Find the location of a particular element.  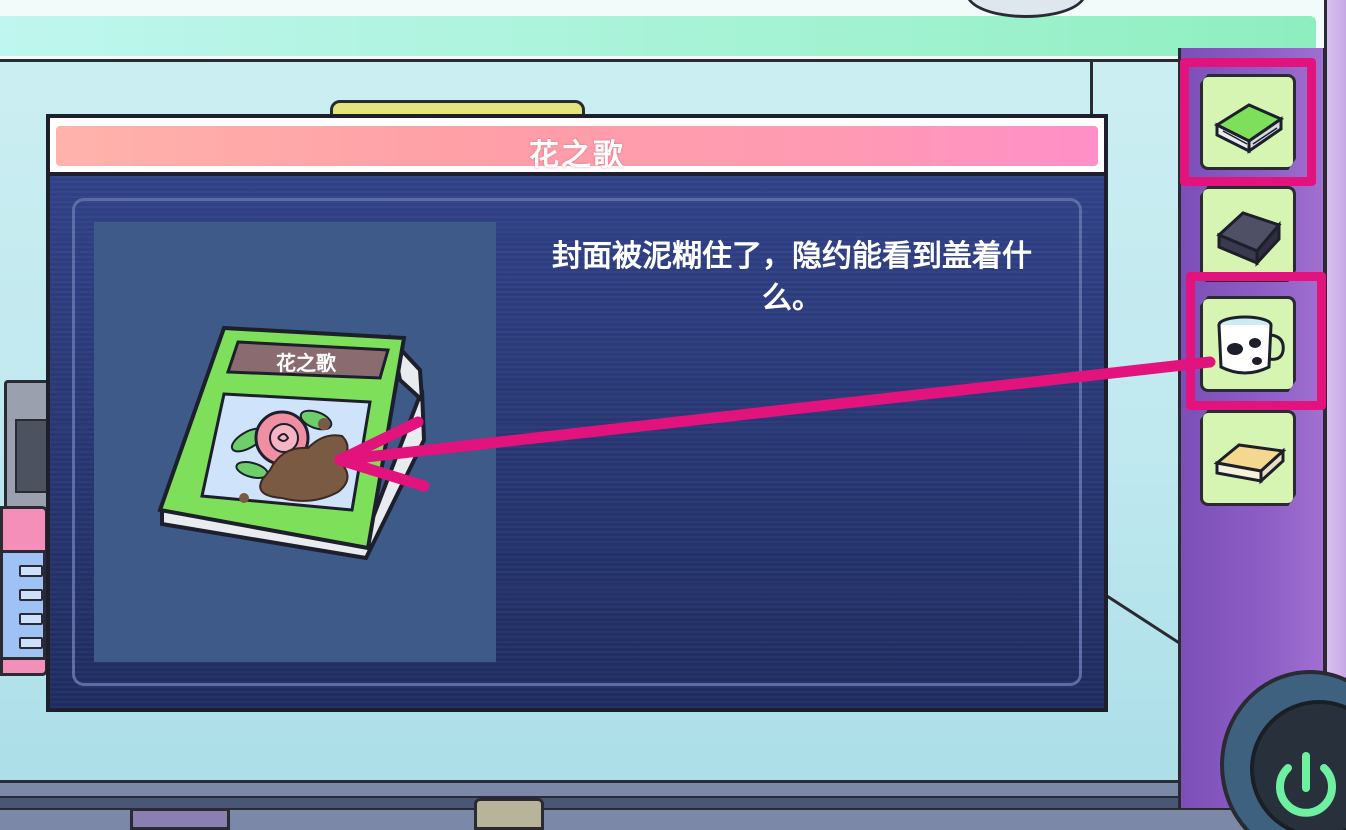

book-cover-title: 花之歌 is located at coordinates (306, 363).